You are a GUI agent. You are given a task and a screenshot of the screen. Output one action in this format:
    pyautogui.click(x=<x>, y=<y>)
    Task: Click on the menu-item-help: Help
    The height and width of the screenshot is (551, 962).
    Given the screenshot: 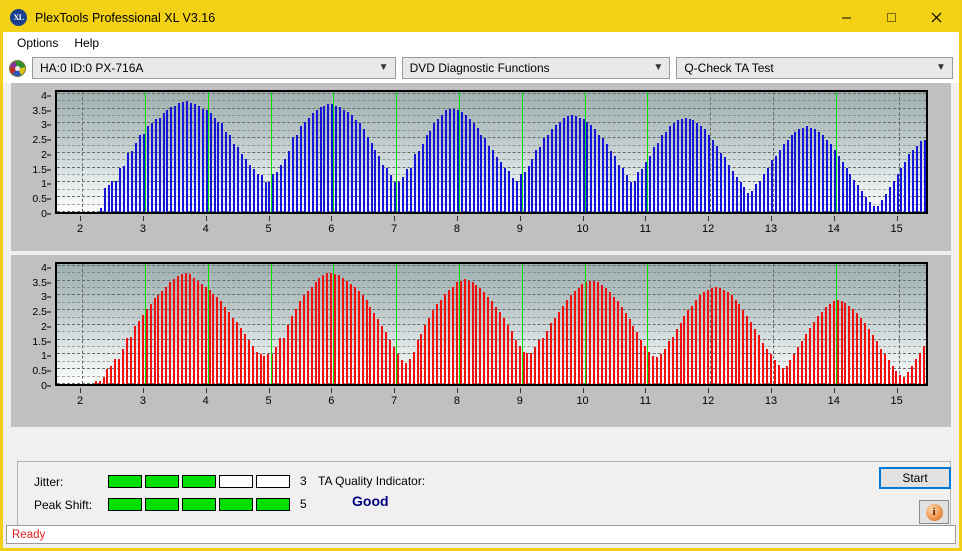 What is the action you would take?
    pyautogui.click(x=86, y=43)
    